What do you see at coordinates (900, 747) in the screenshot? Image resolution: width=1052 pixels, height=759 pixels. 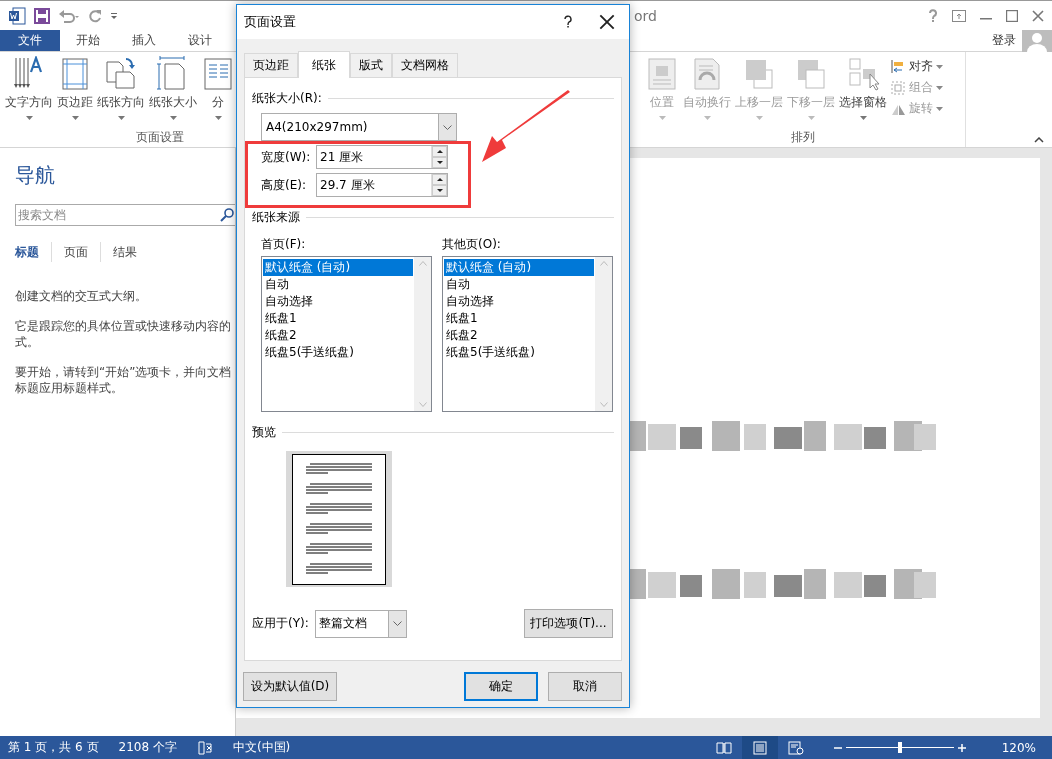 I see `slider-thumb` at bounding box center [900, 747].